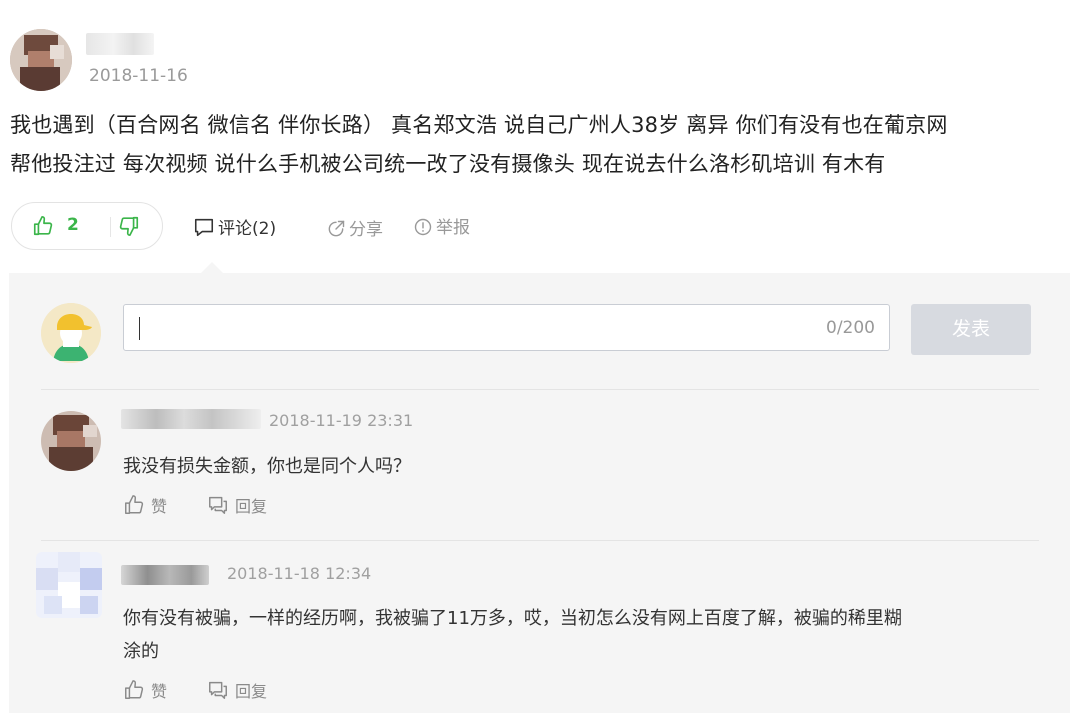  Describe the element at coordinates (71, 333) in the screenshot. I see `current-user-avatar` at that location.